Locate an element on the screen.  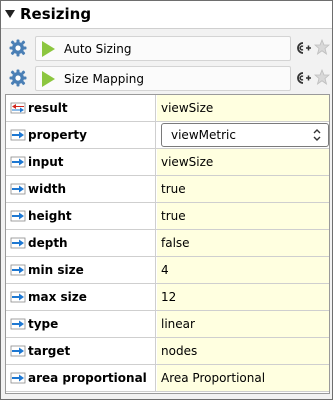
property-value-cell: 12 is located at coordinates (243, 297).